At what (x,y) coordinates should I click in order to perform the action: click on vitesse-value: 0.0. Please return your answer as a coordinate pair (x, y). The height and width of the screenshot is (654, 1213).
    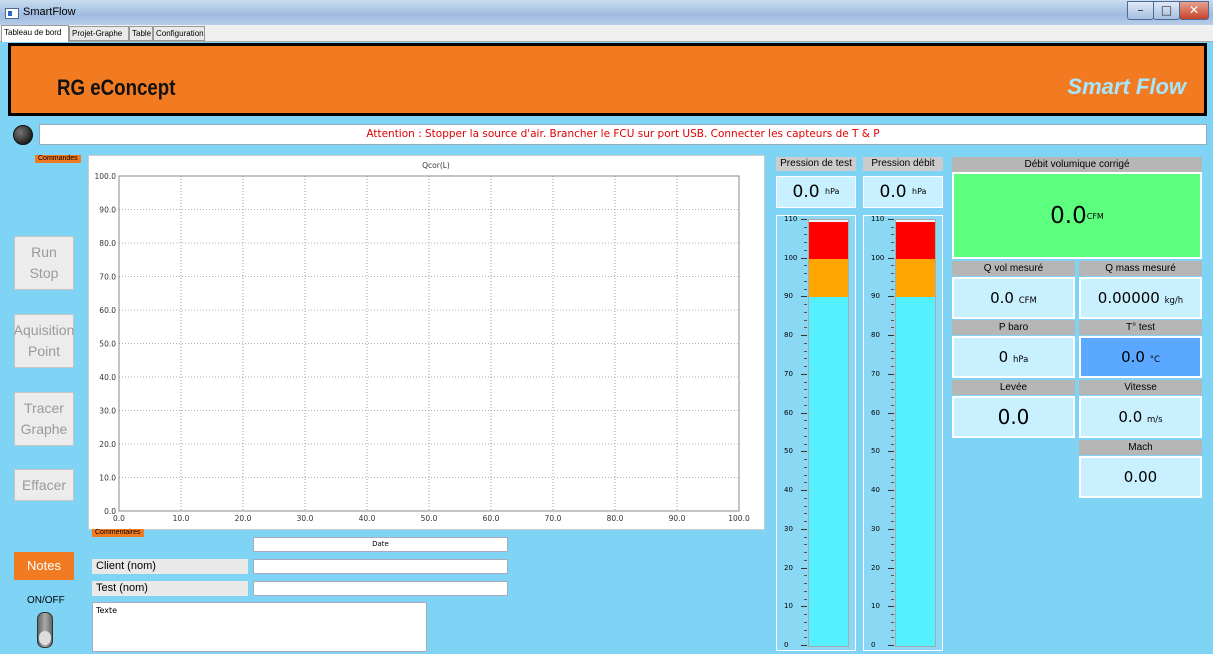
    Looking at the image, I should click on (1130, 417).